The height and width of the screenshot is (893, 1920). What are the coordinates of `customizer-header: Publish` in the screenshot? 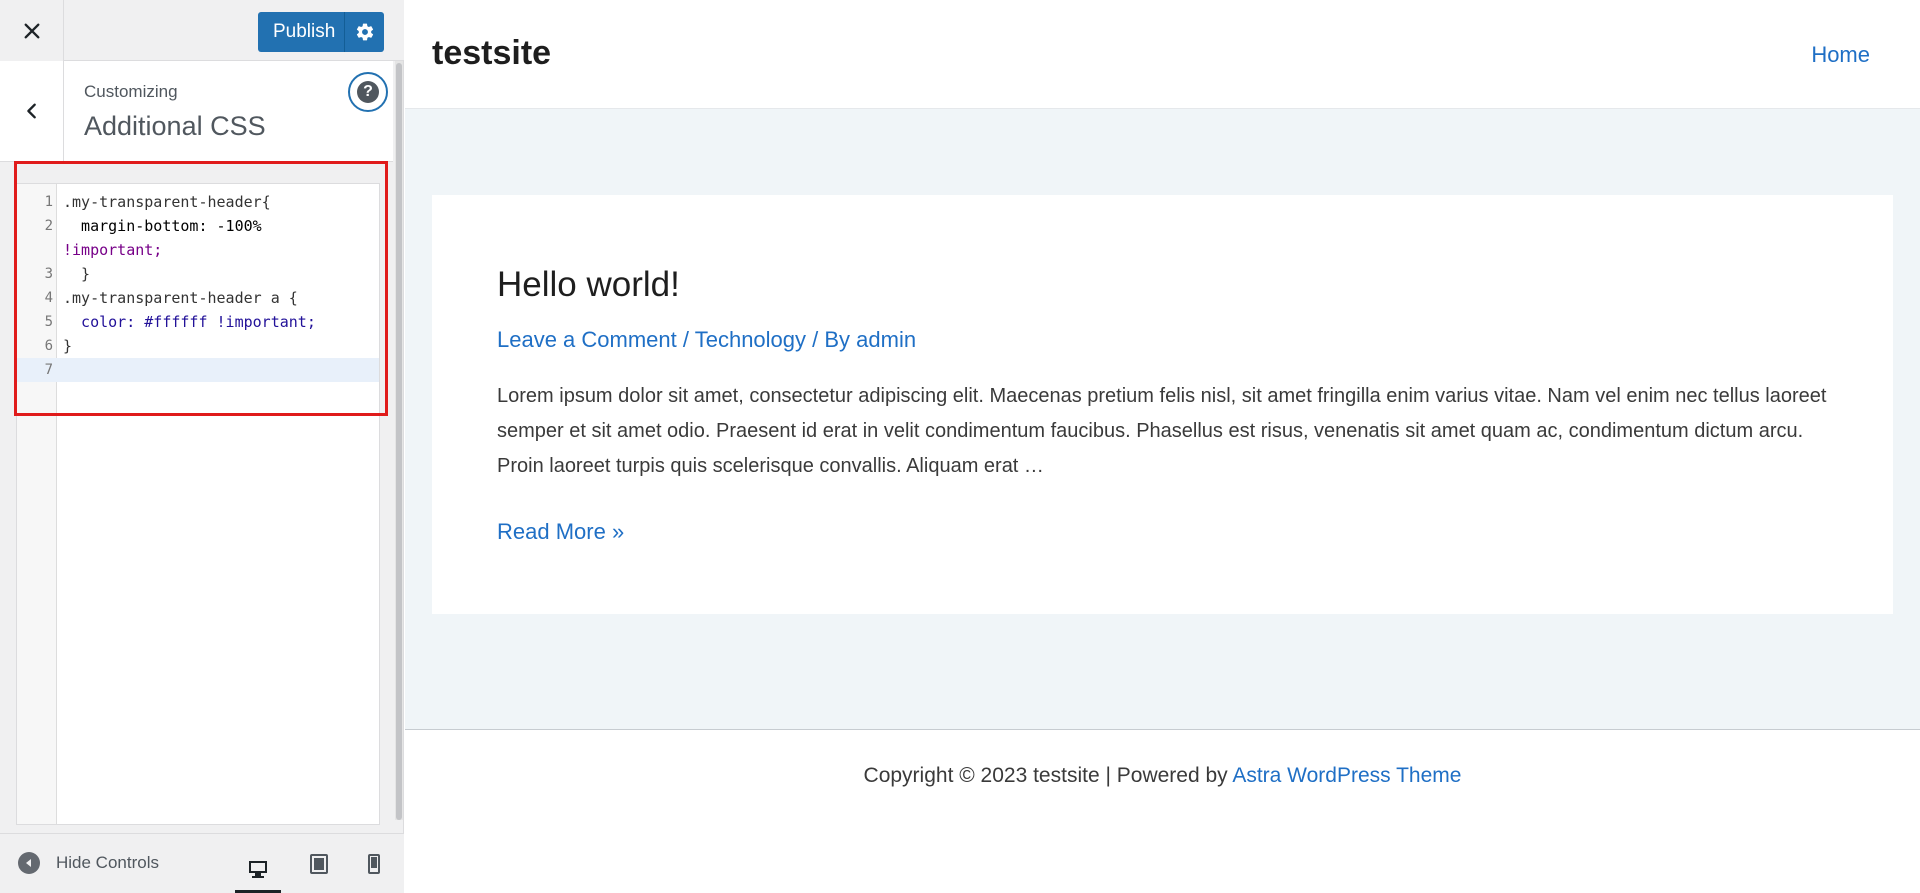 It's located at (202, 30).